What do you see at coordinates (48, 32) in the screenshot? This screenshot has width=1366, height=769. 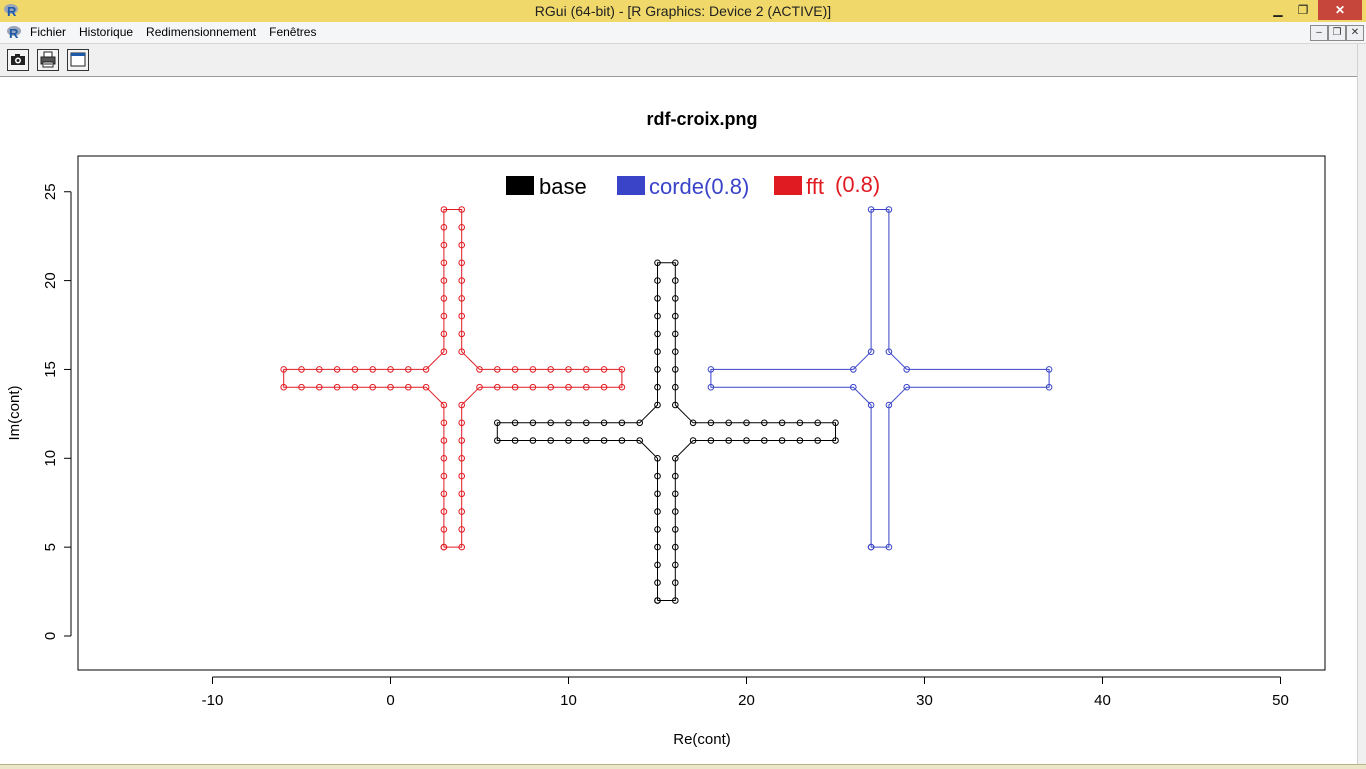 I see `menu-fichier: Fichier` at bounding box center [48, 32].